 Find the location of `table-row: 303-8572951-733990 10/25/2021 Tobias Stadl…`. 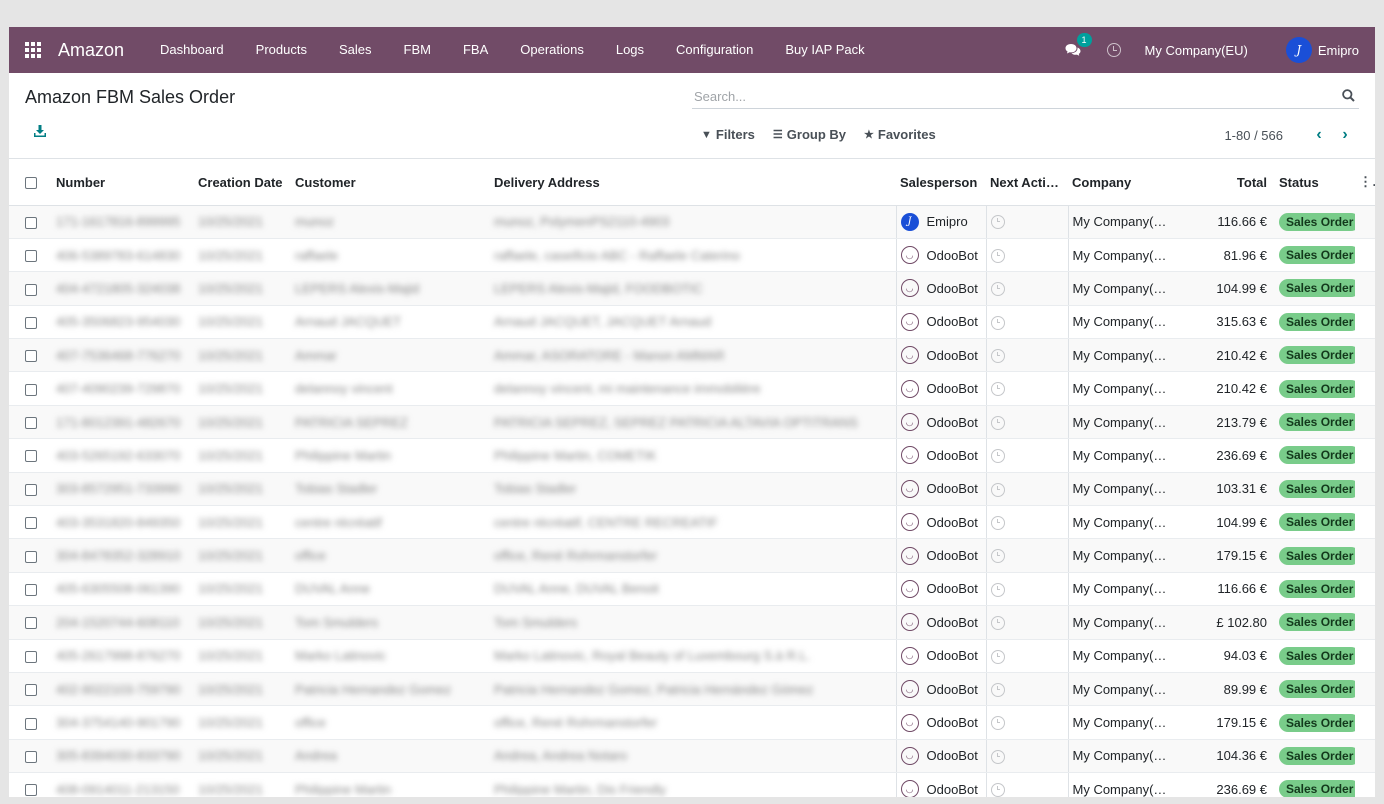

table-row: 303-8572951-733990 10/25/2021 Tobias Stadl… is located at coordinates (692, 489).